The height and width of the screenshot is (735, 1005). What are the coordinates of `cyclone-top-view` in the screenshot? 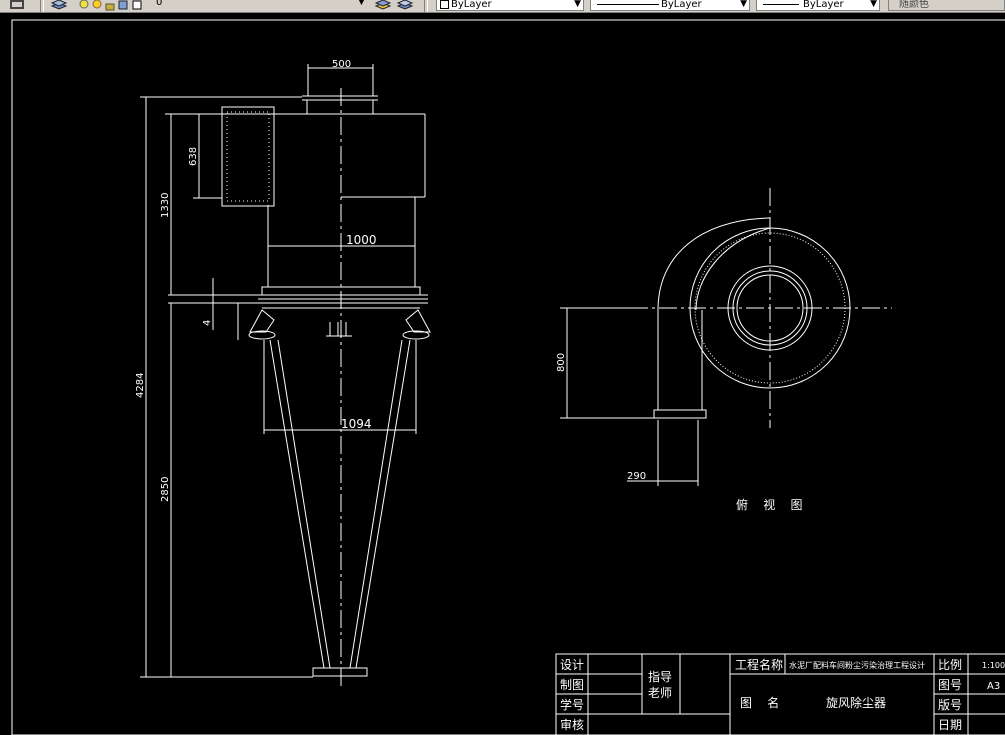 It's located at (726, 337).